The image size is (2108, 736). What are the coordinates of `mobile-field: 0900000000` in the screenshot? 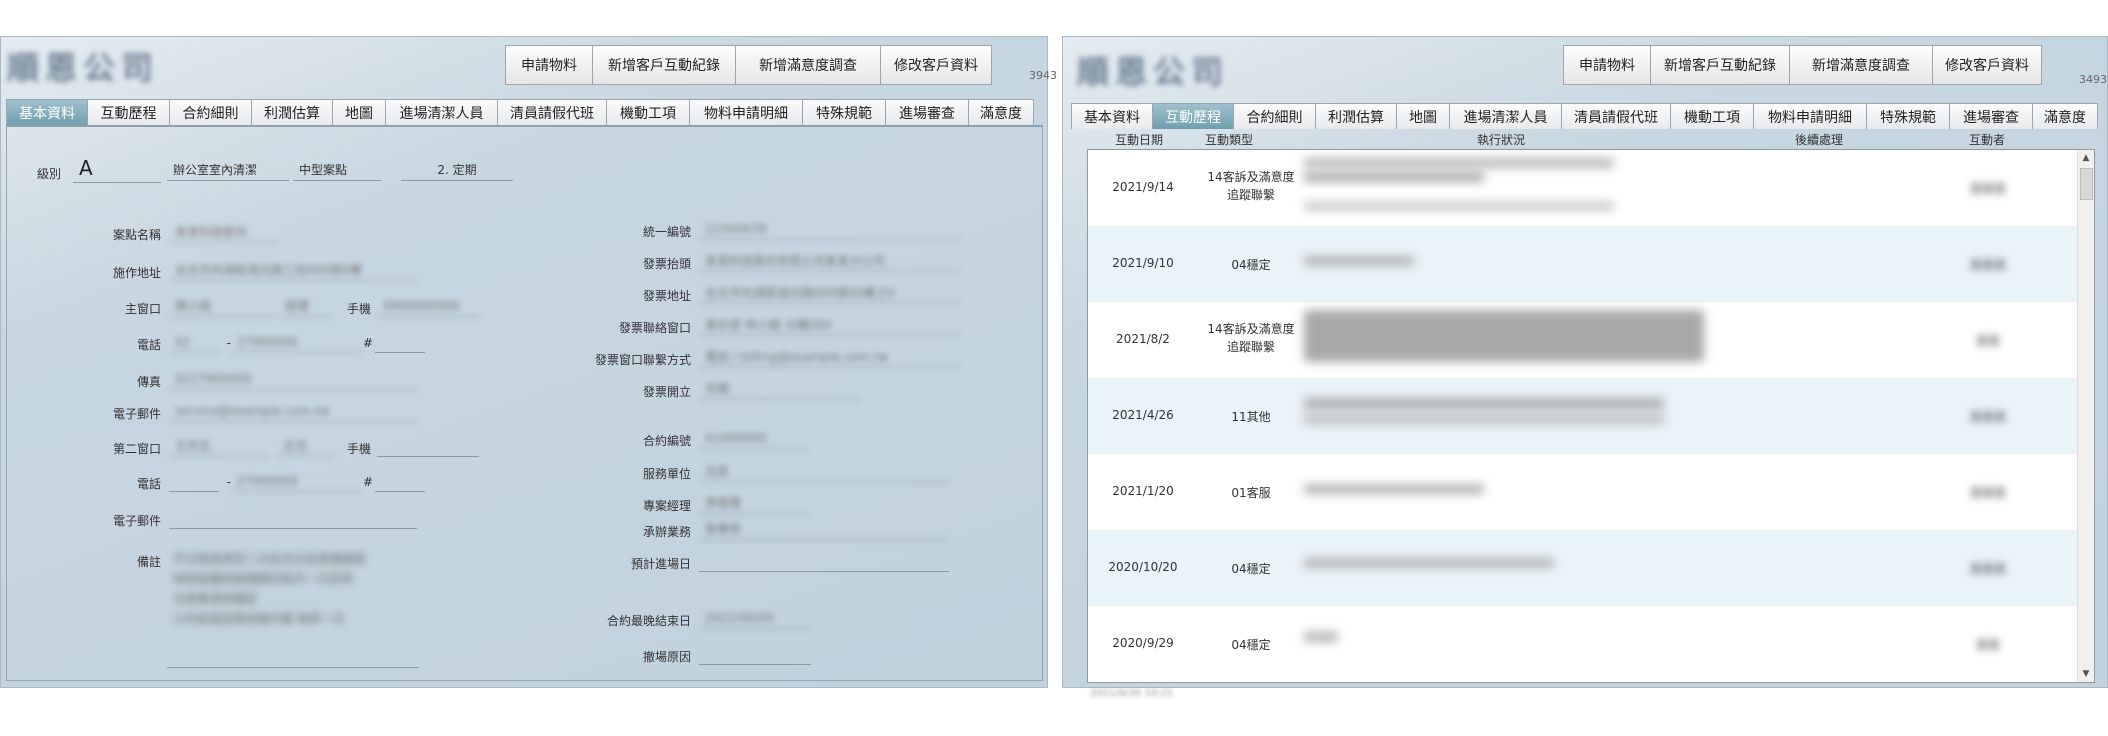 It's located at (428, 307).